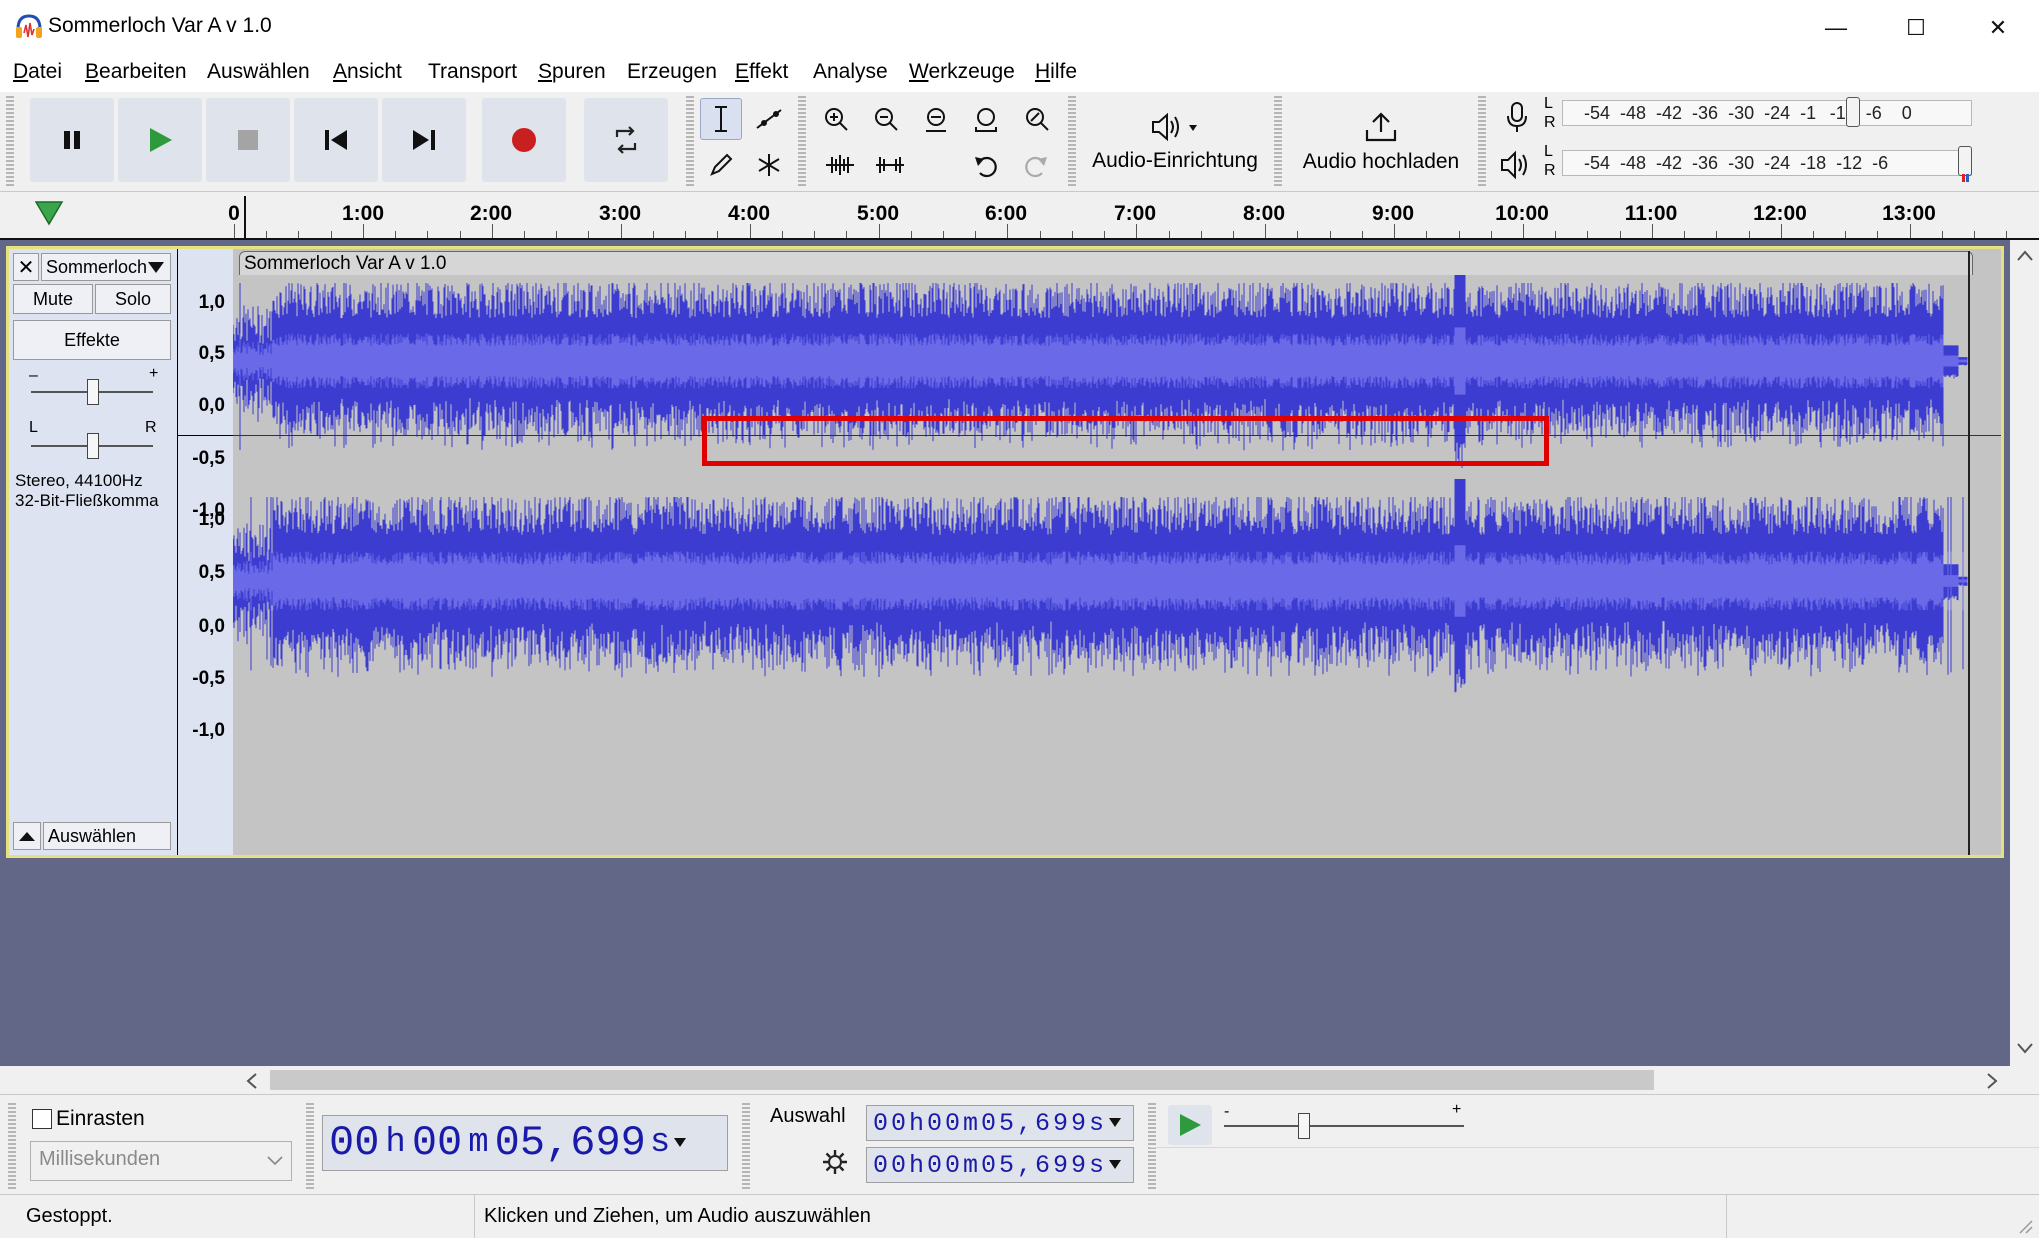 The width and height of the screenshot is (2039, 1238). I want to click on menu-spuren: Spuren, so click(572, 72).